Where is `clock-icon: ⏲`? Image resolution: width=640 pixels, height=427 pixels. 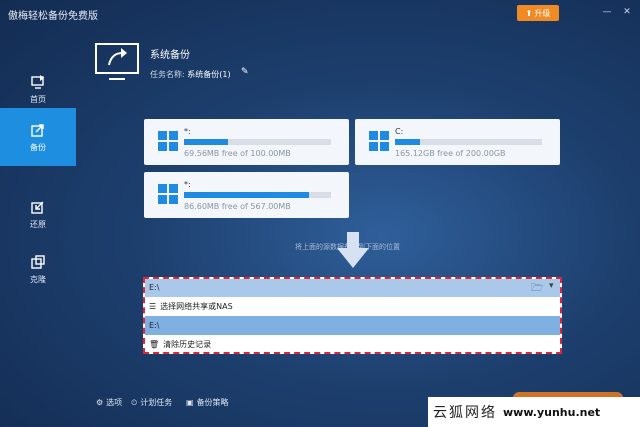 clock-icon: ⏲ is located at coordinates (134, 402).